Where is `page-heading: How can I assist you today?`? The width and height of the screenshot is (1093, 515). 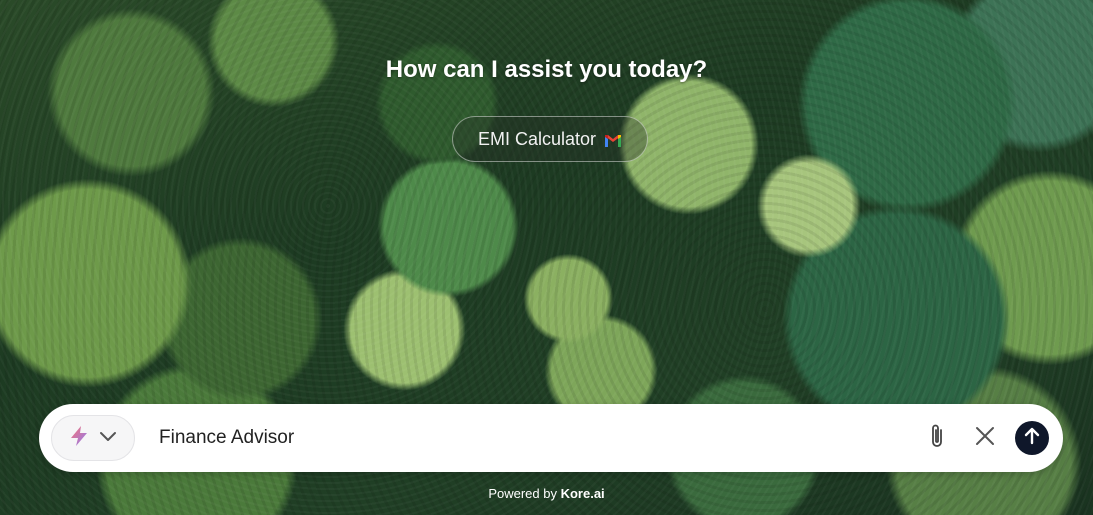
page-heading: How can I assist you today? is located at coordinates (546, 69).